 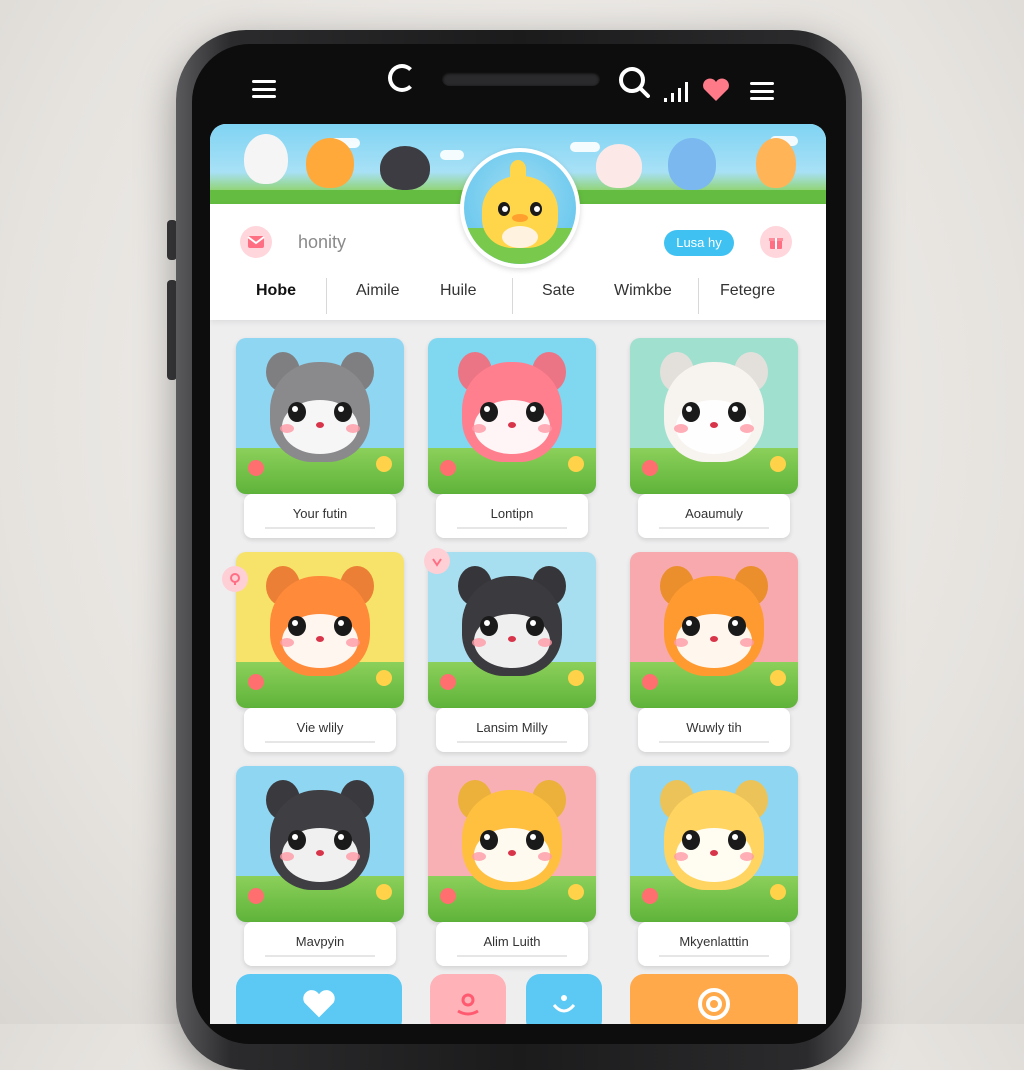 I want to click on options-icon, so click(x=762, y=91).